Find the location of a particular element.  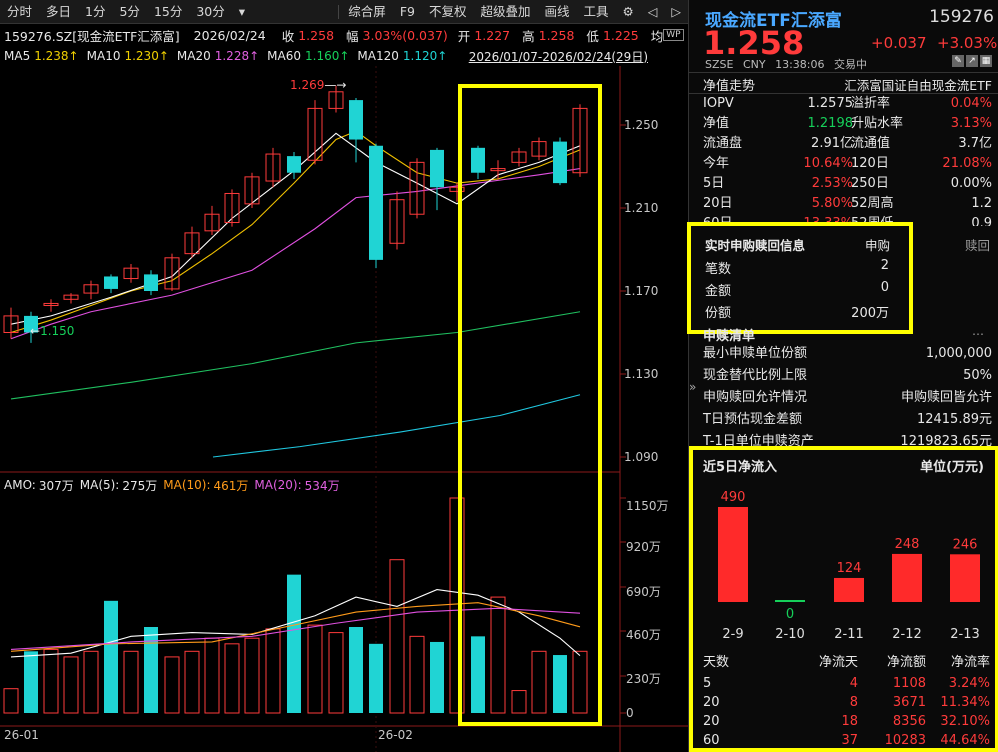

stat-label: 升贴水率 is located at coordinates (877, 123).